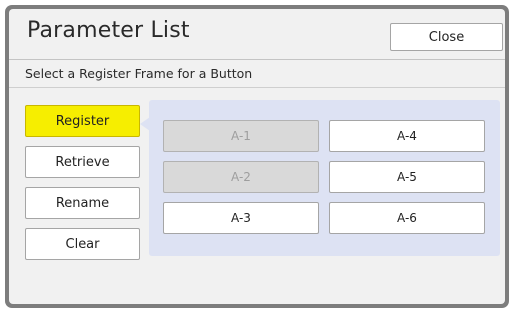 This screenshot has width=514, height=313. What do you see at coordinates (82, 162) in the screenshot?
I see `retrieve-button: Retrieve` at bounding box center [82, 162].